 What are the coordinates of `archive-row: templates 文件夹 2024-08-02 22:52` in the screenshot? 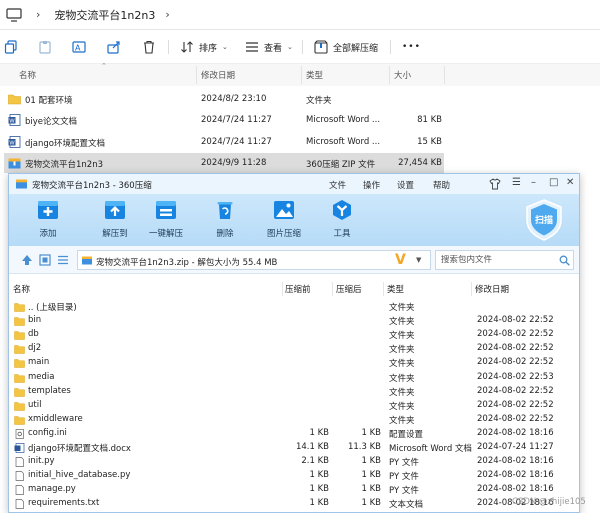 It's located at (294, 392).